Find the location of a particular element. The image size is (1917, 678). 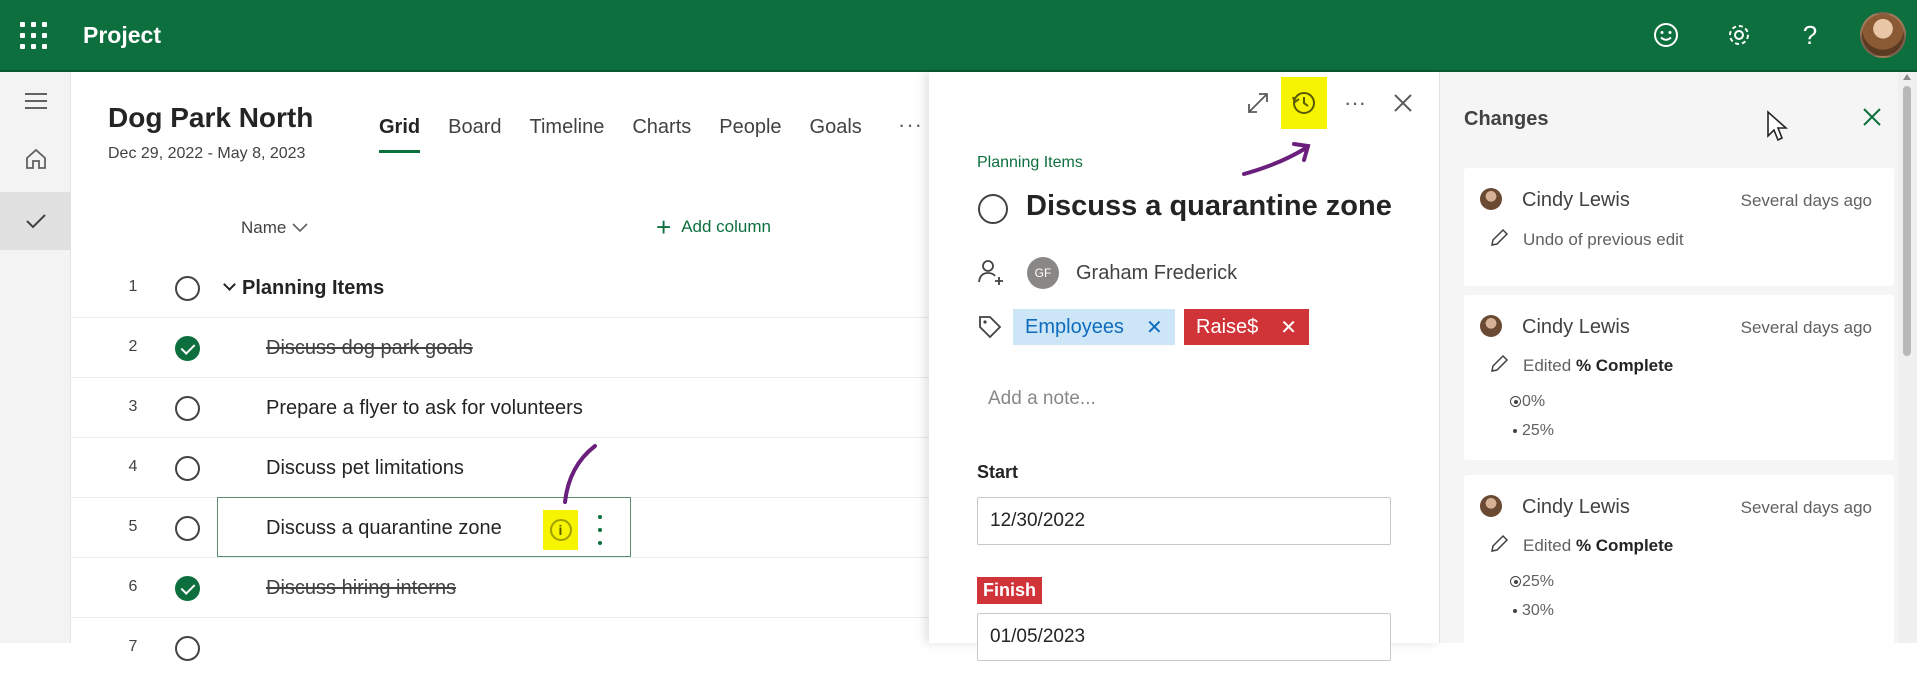

chevron-down-icon is located at coordinates (300, 228).